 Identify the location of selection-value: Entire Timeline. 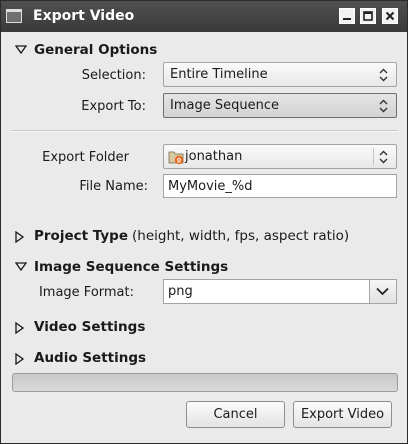
(219, 74).